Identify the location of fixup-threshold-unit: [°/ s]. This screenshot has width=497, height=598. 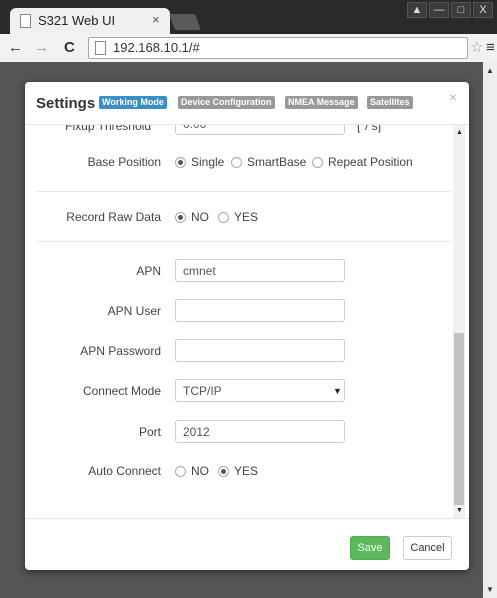
(369, 129).